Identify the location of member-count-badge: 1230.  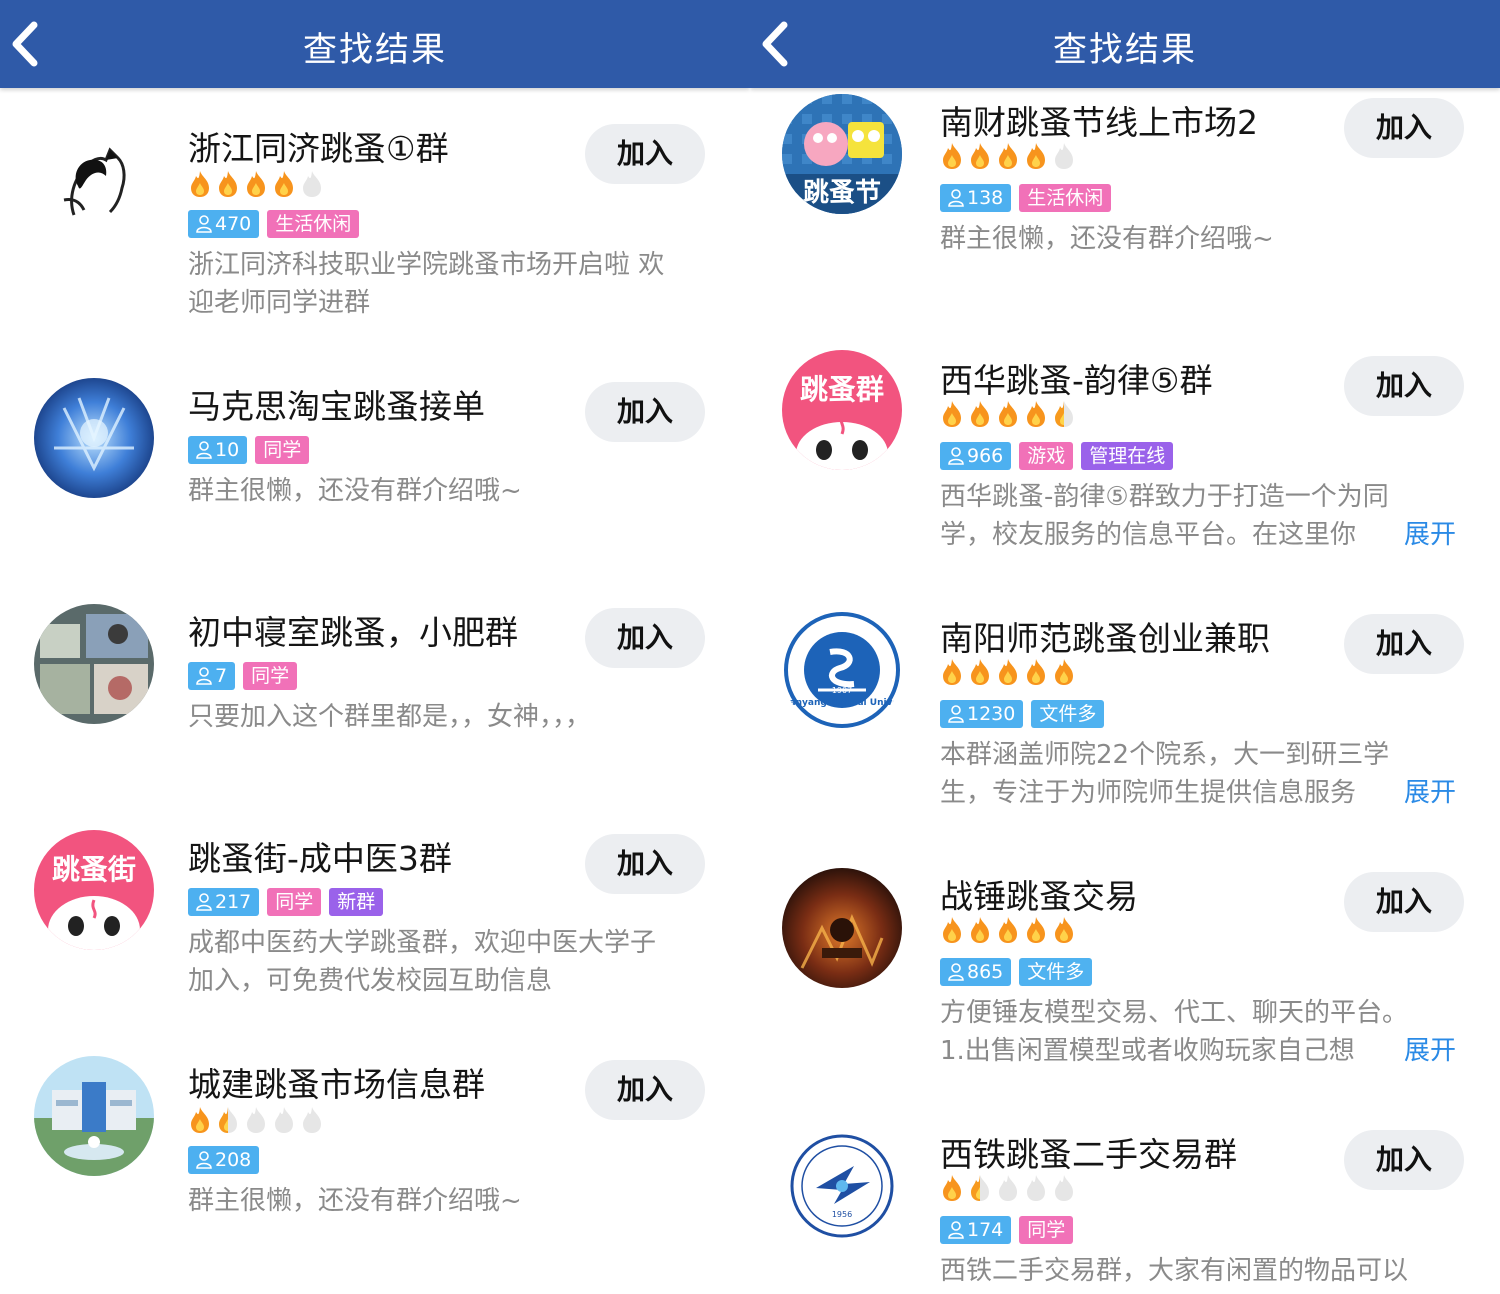
(982, 714).